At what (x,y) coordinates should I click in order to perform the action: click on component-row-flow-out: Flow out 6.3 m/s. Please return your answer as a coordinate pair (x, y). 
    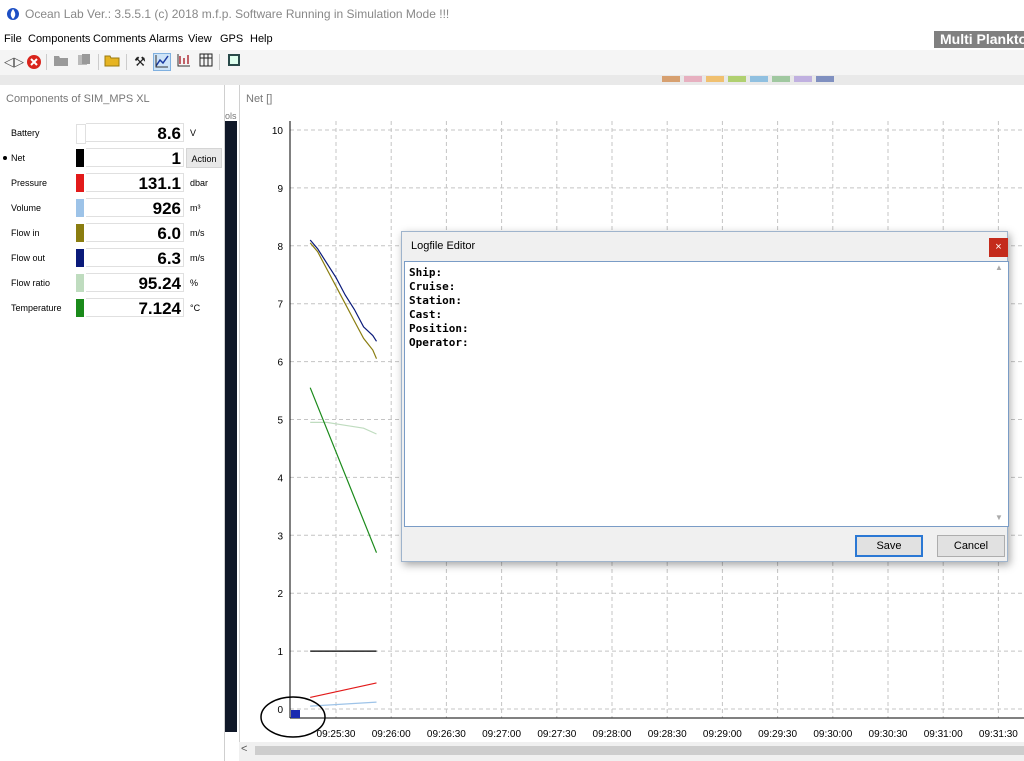
    Looking at the image, I should click on (112, 258).